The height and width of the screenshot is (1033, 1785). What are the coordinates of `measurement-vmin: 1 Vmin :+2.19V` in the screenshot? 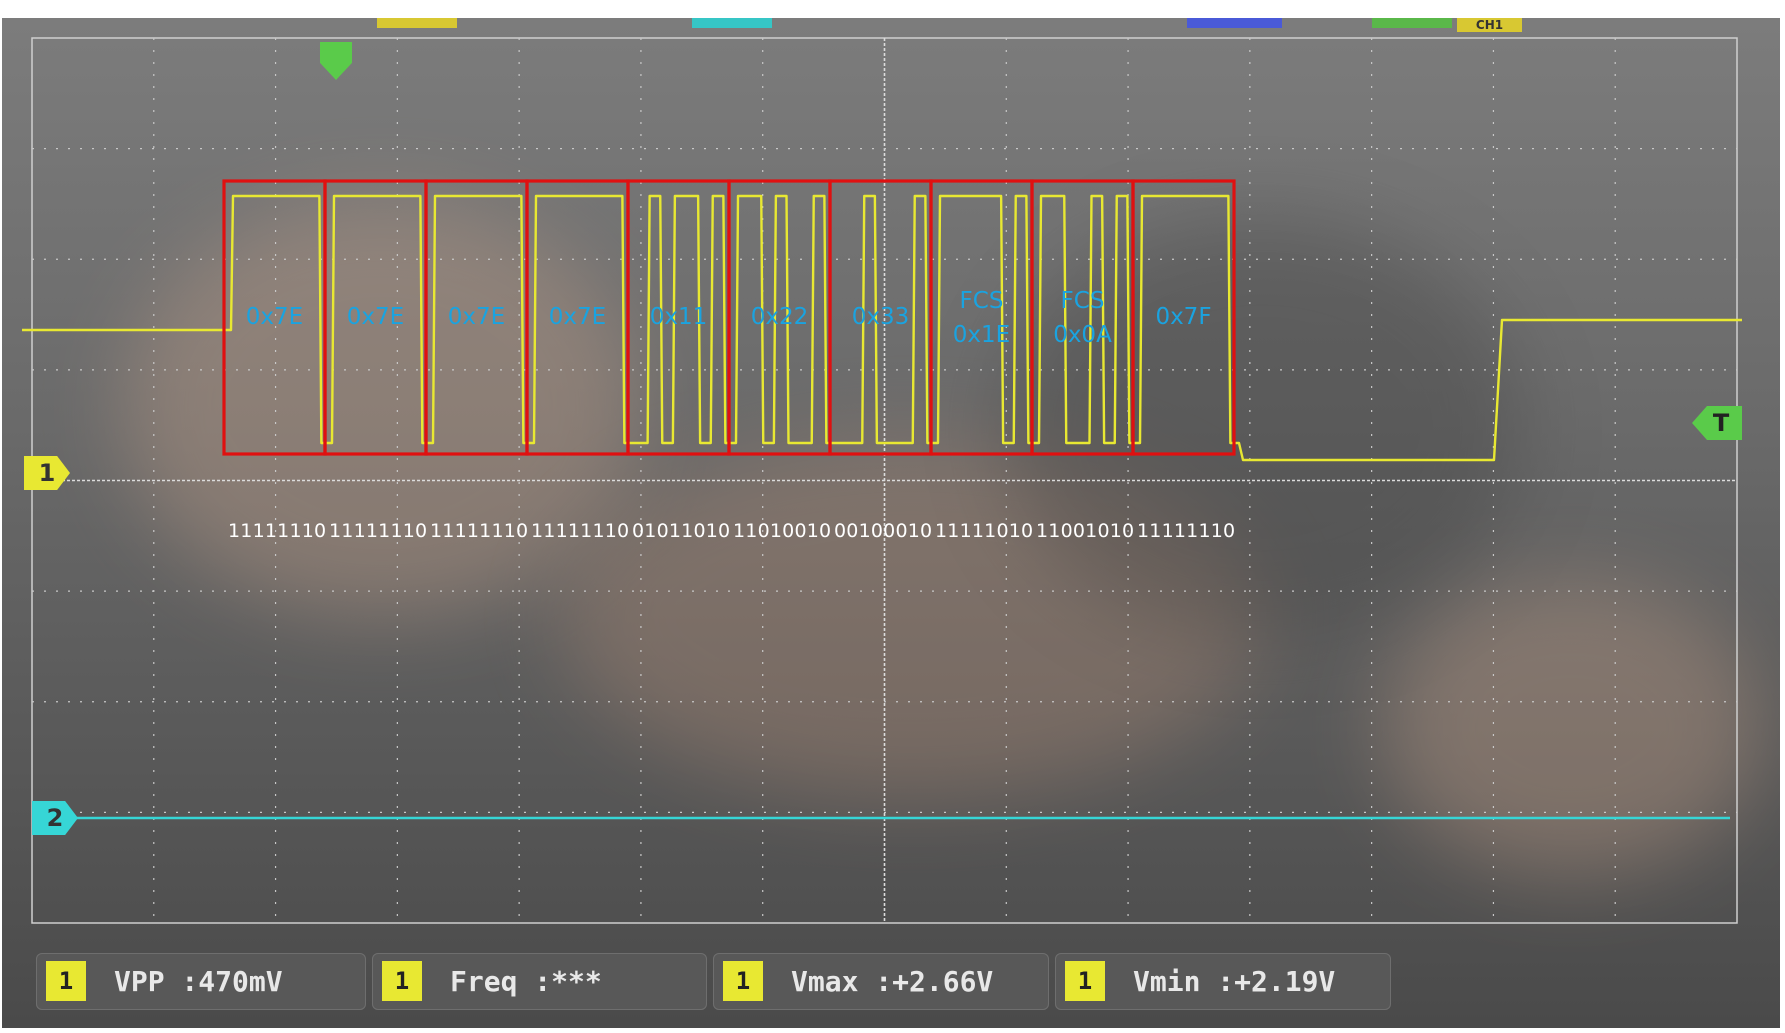 It's located at (1223, 981).